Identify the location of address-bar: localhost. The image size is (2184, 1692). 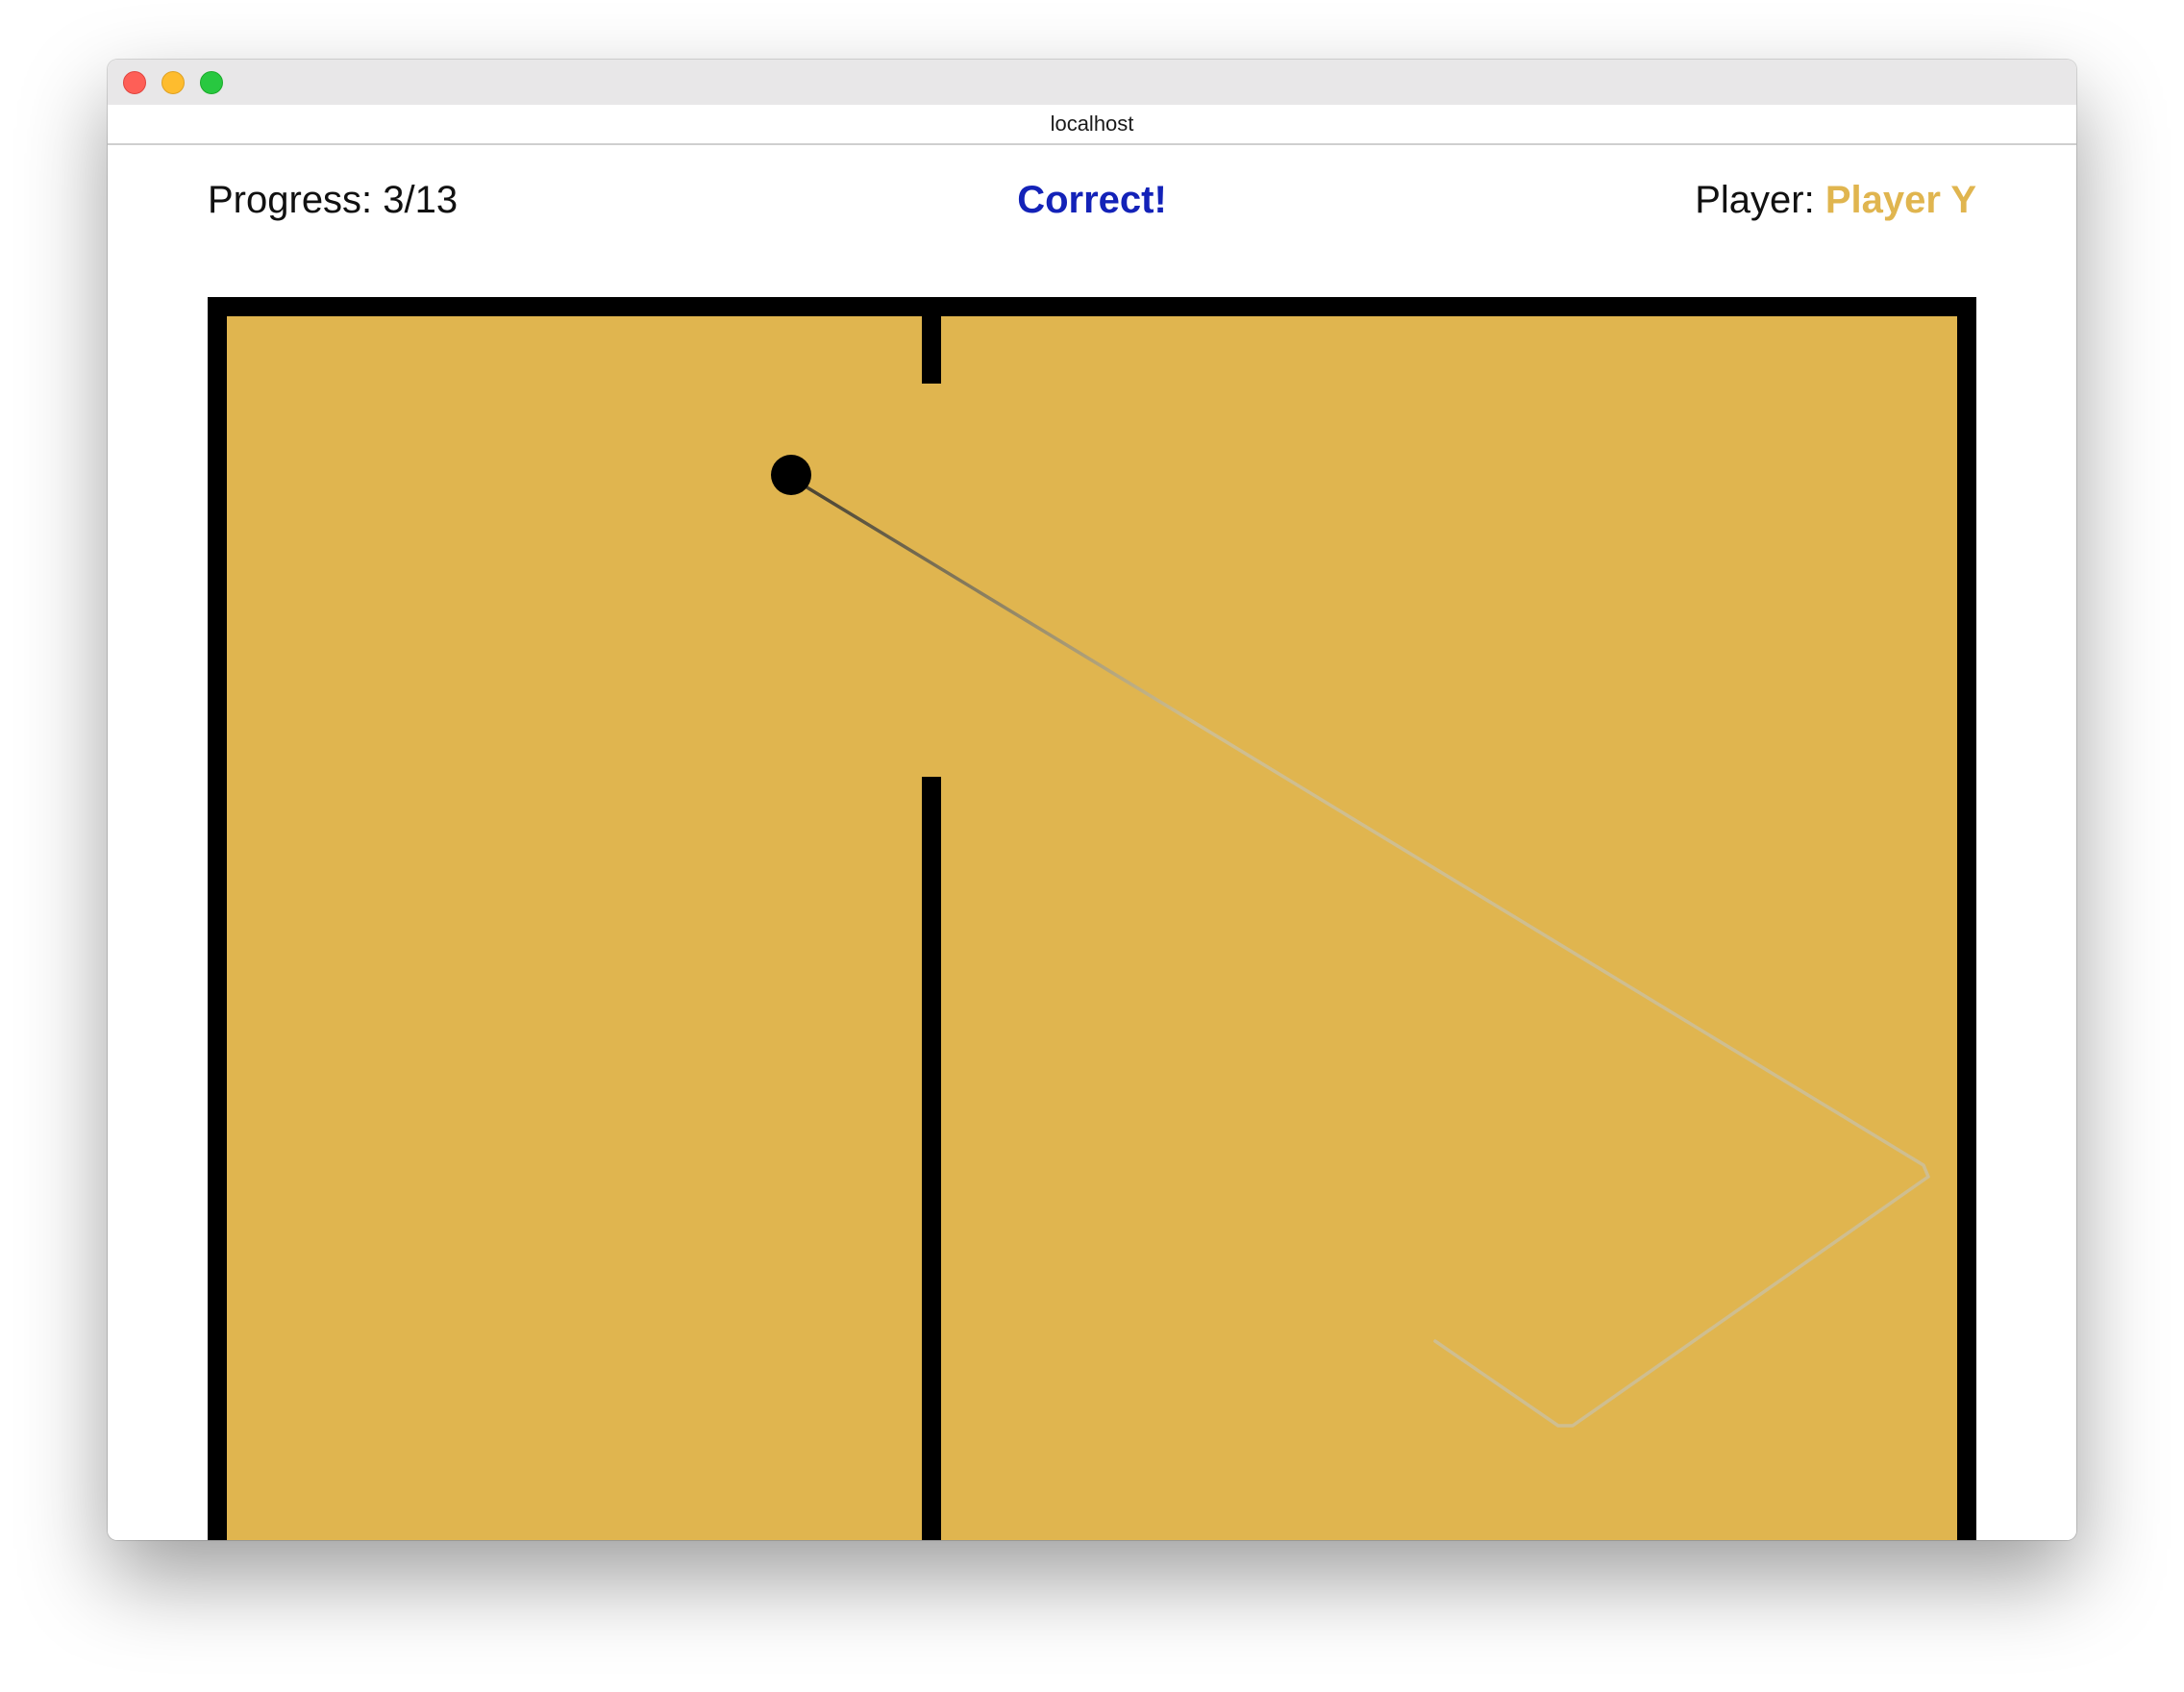
(1092, 125).